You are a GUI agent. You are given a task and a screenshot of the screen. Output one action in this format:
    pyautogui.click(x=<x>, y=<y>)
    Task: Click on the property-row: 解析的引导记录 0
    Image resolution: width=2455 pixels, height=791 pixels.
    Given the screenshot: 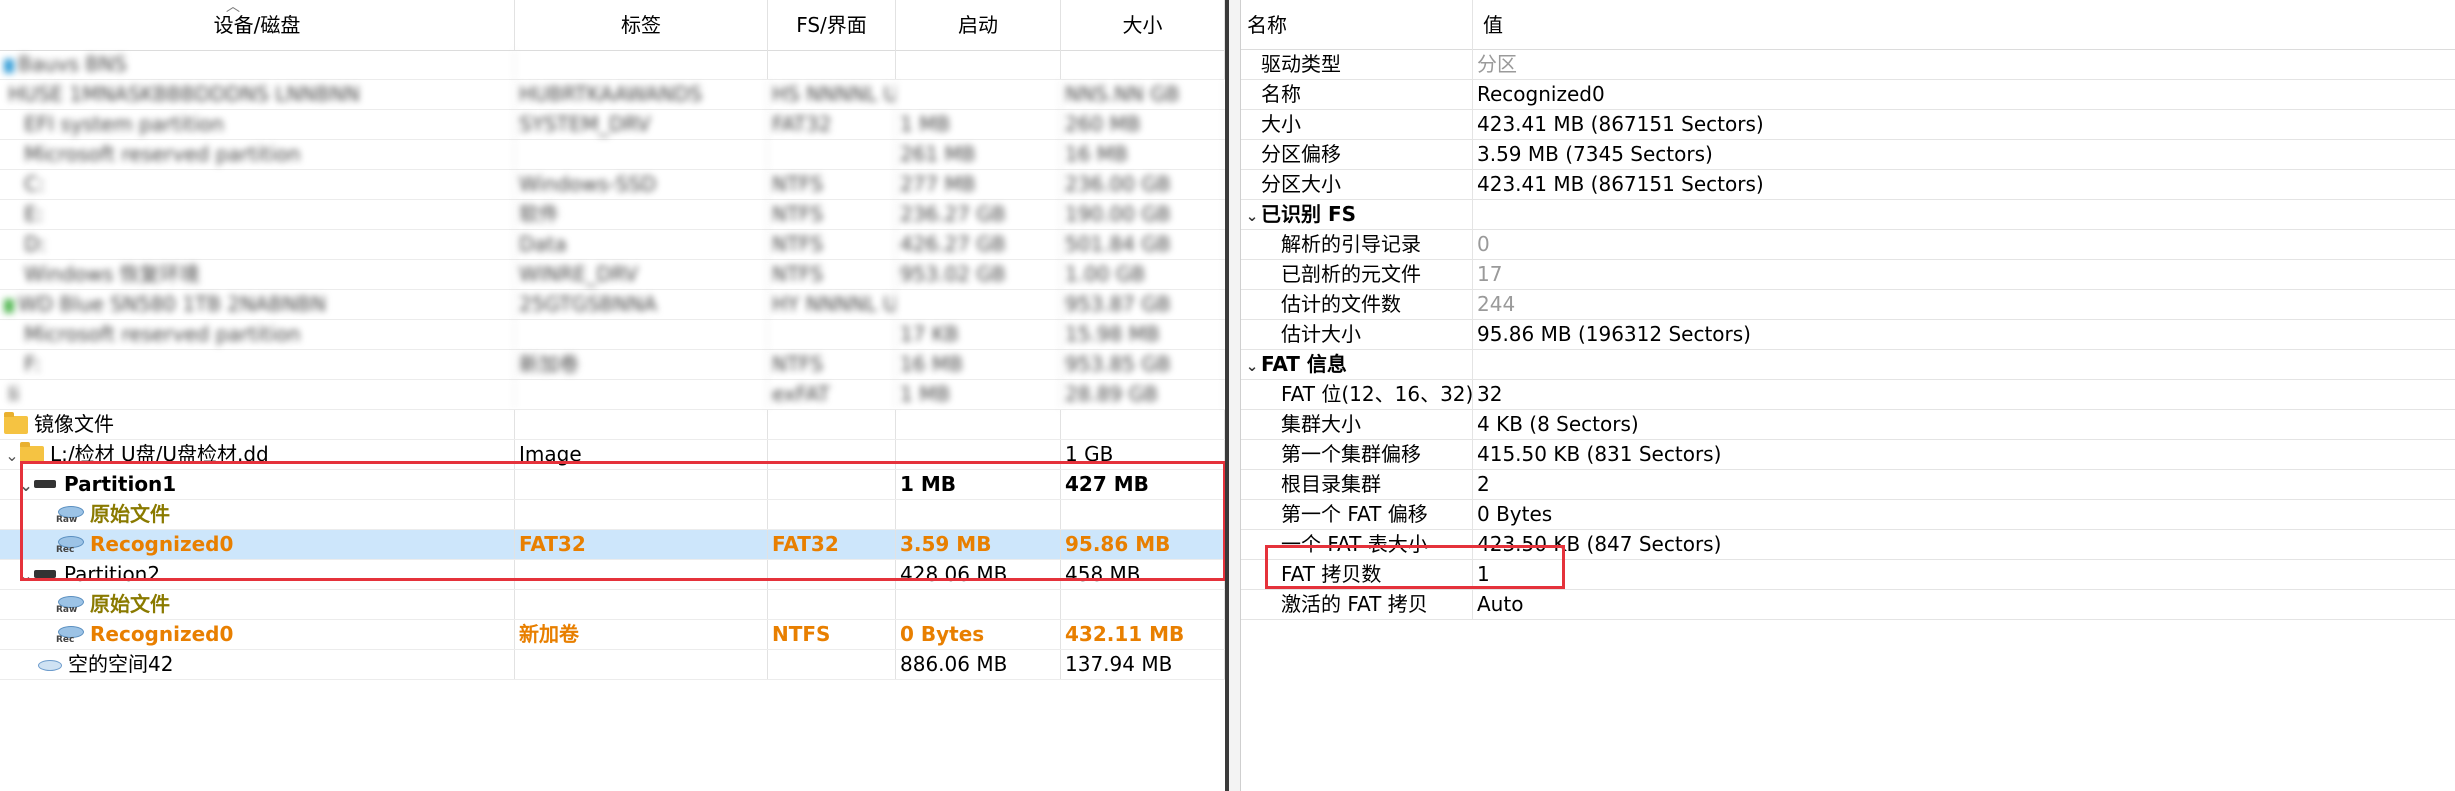 What is the action you would take?
    pyautogui.click(x=1848, y=245)
    